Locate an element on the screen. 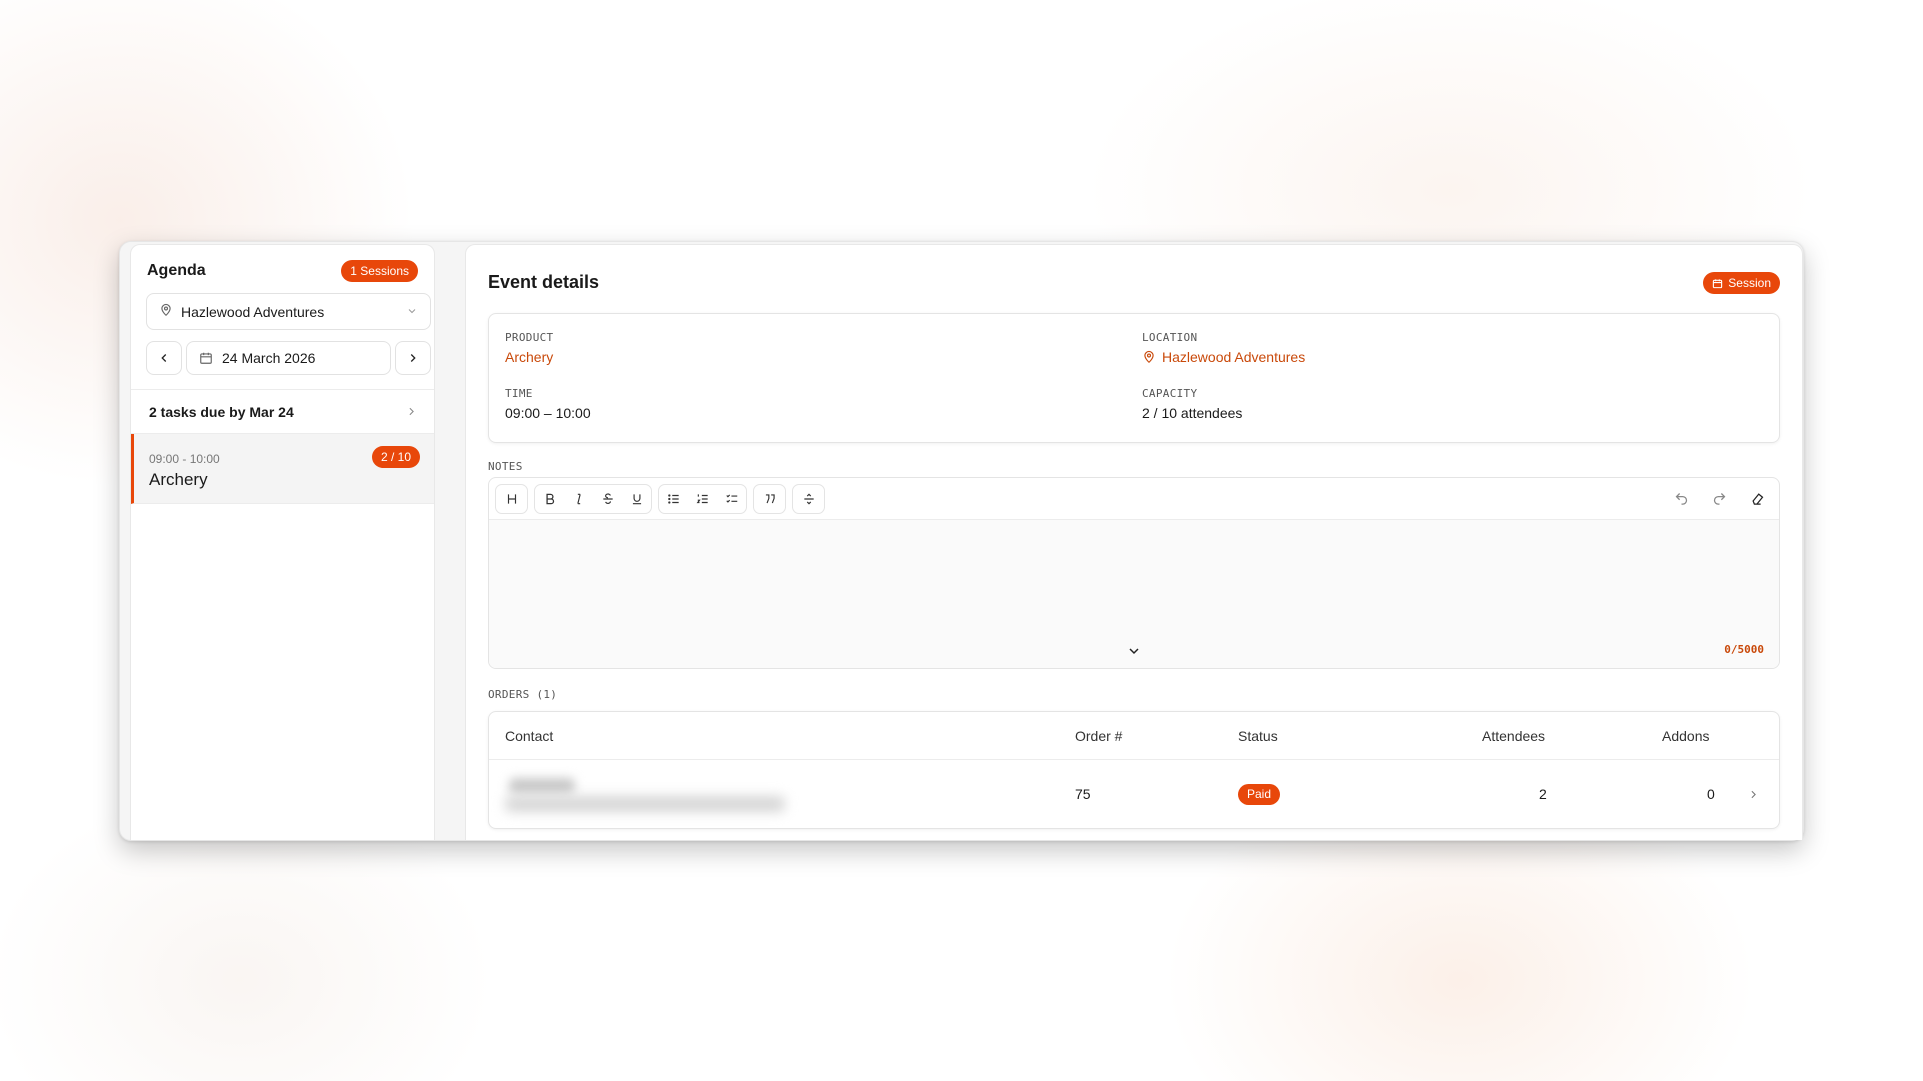 The width and height of the screenshot is (1923, 1081). redo-icon is located at coordinates (1719, 499).